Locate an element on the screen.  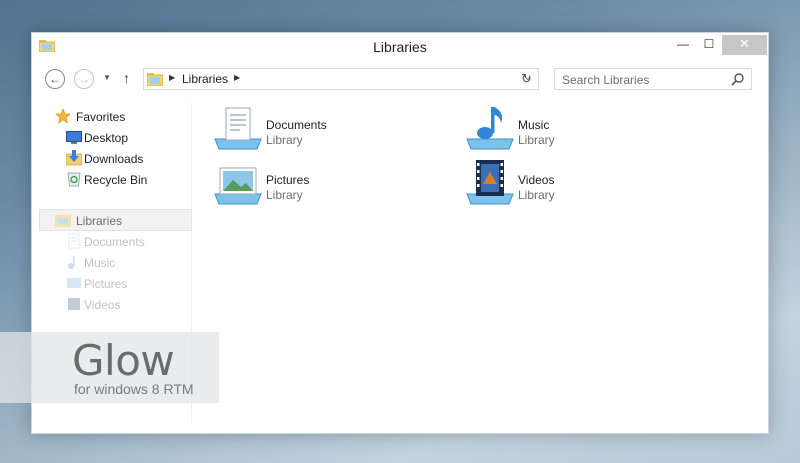
forward-button: → is located at coordinates (84, 79).